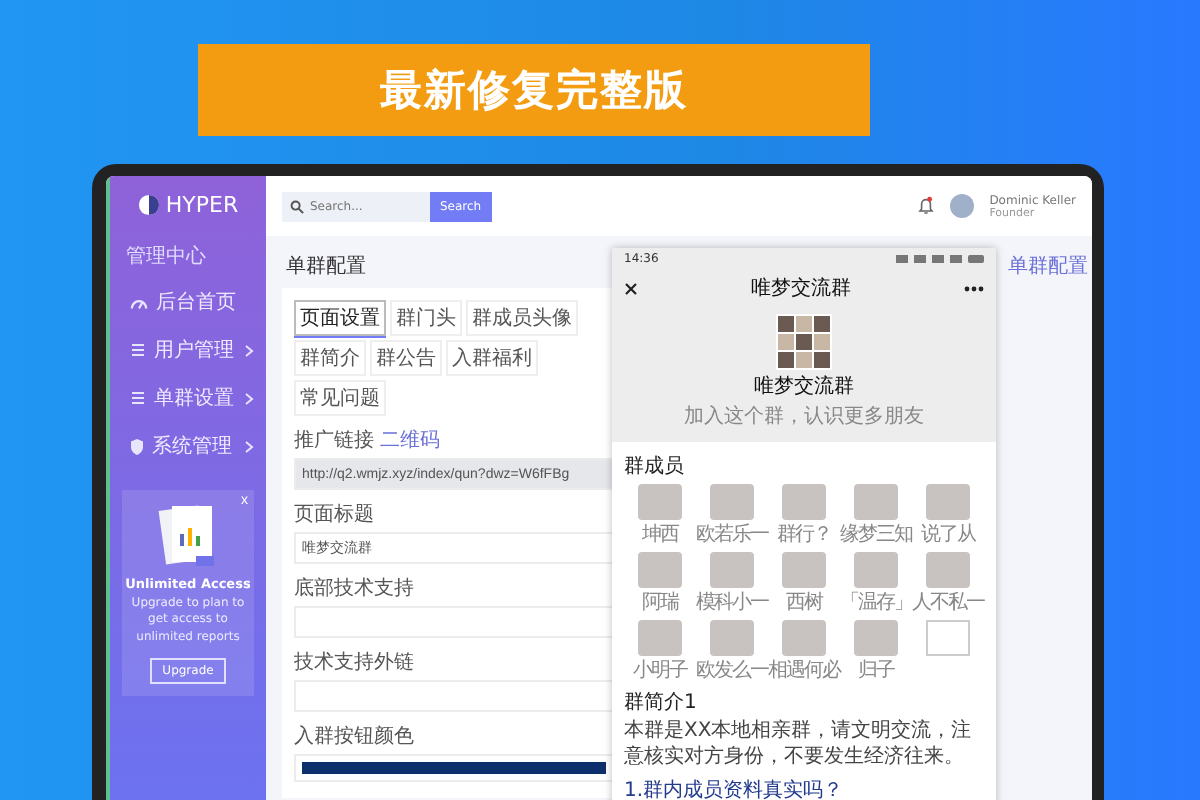 The height and width of the screenshot is (800, 1200). Describe the element at coordinates (326, 266) in the screenshot. I see `page-title: 单群配置` at that location.